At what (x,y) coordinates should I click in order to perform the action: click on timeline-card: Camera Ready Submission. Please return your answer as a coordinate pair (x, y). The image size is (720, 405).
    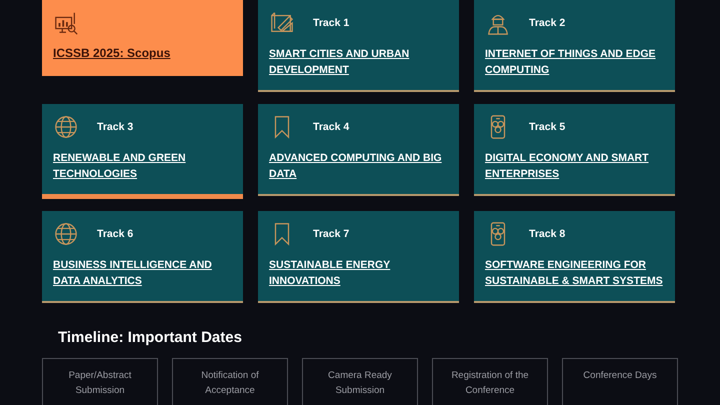
    Looking at the image, I should click on (360, 381).